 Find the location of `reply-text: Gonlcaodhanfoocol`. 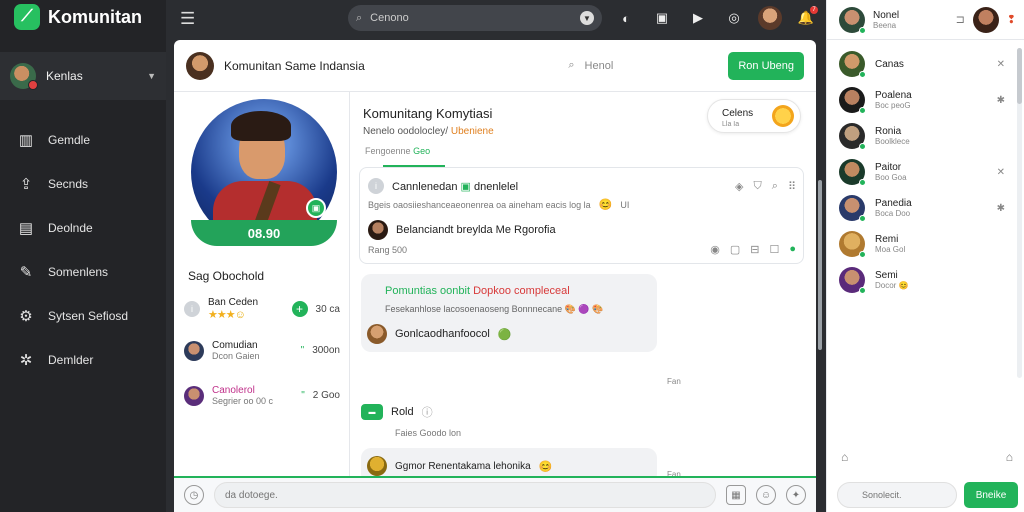

reply-text: Gonlcaodhanfoocol is located at coordinates (442, 334).